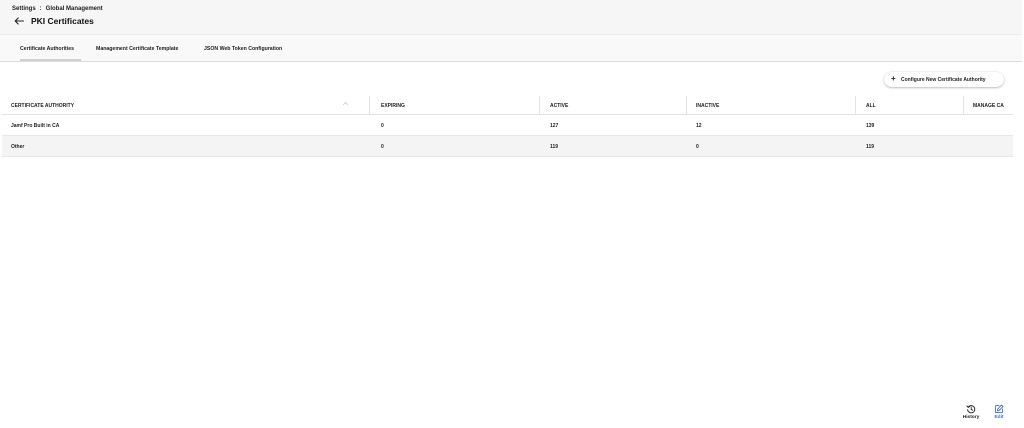 The width and height of the screenshot is (1024, 428). I want to click on cell-all: 119, so click(870, 146).